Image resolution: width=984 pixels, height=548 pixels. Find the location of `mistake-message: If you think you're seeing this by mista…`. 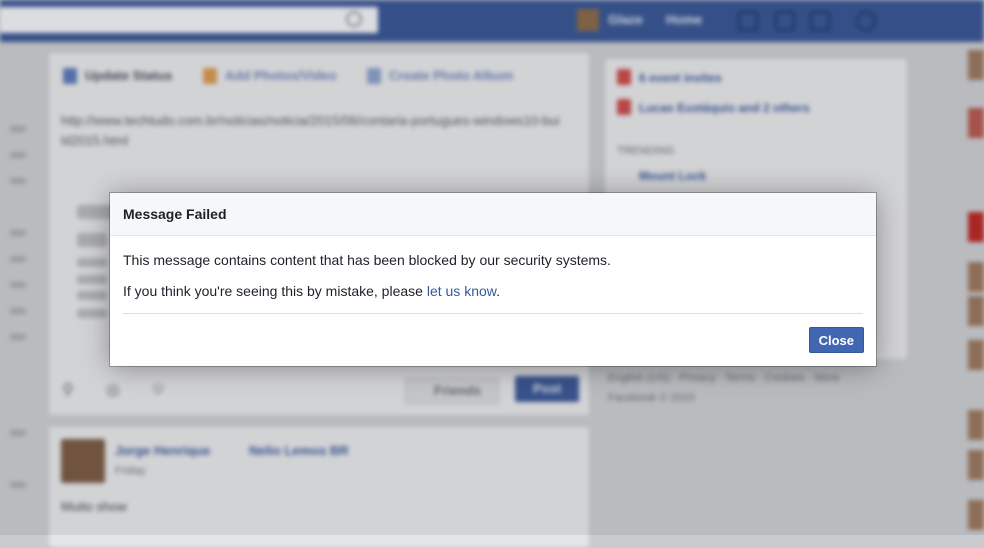

mistake-message: If you think you're seeing this by mista… is located at coordinates (493, 291).